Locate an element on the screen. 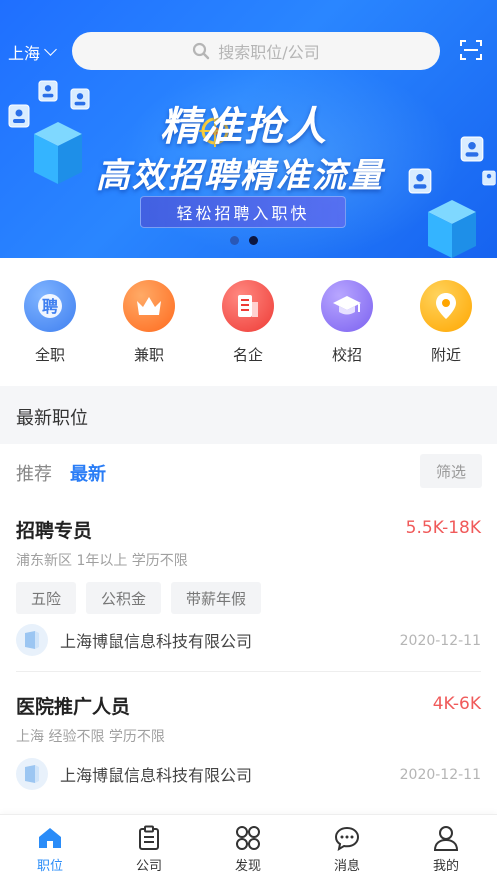  home-icon is located at coordinates (50, 838).